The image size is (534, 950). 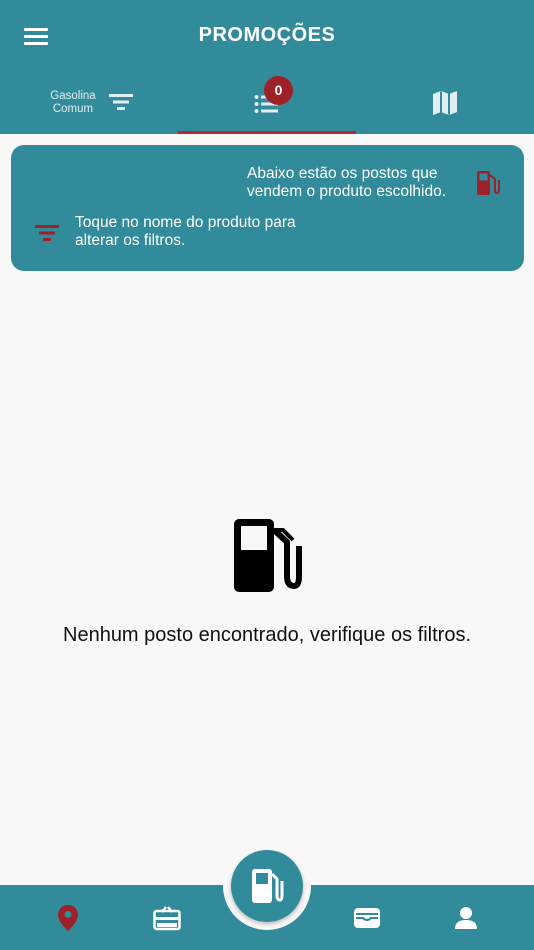 What do you see at coordinates (267, 35) in the screenshot?
I see `page-title: PROMOÇÕES` at bounding box center [267, 35].